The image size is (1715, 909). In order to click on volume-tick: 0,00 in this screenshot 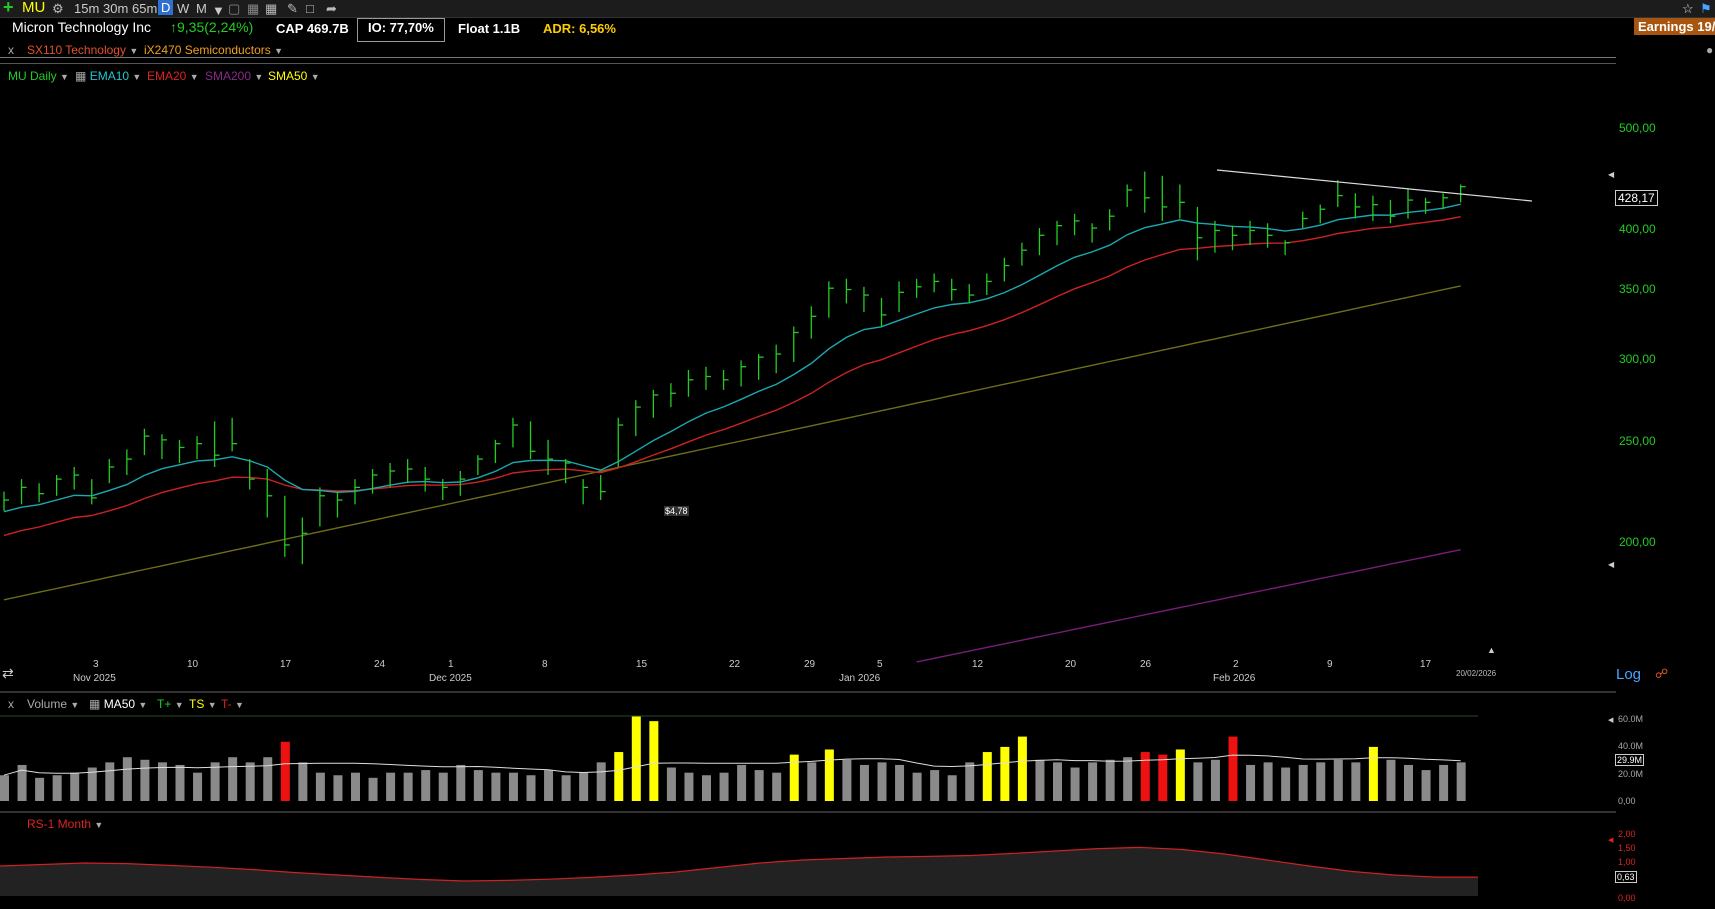, I will do `click(1627, 801)`.